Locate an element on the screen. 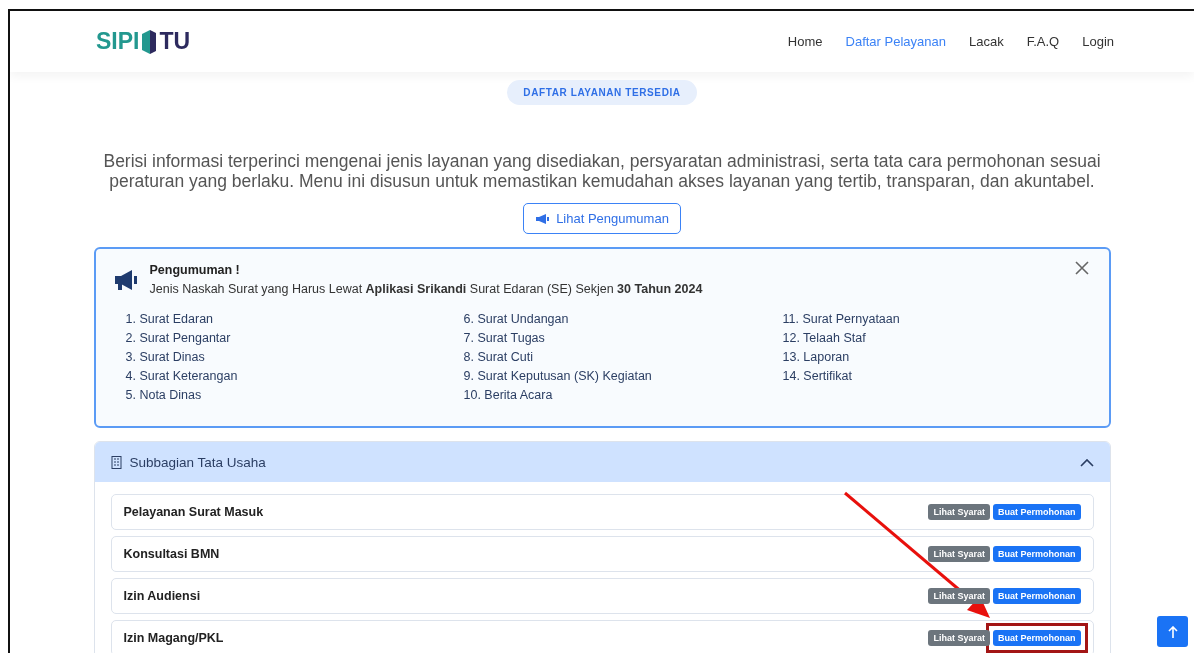 This screenshot has width=1194, height=653. document-type-item: 1. Surat Edaran is located at coordinates (170, 319).